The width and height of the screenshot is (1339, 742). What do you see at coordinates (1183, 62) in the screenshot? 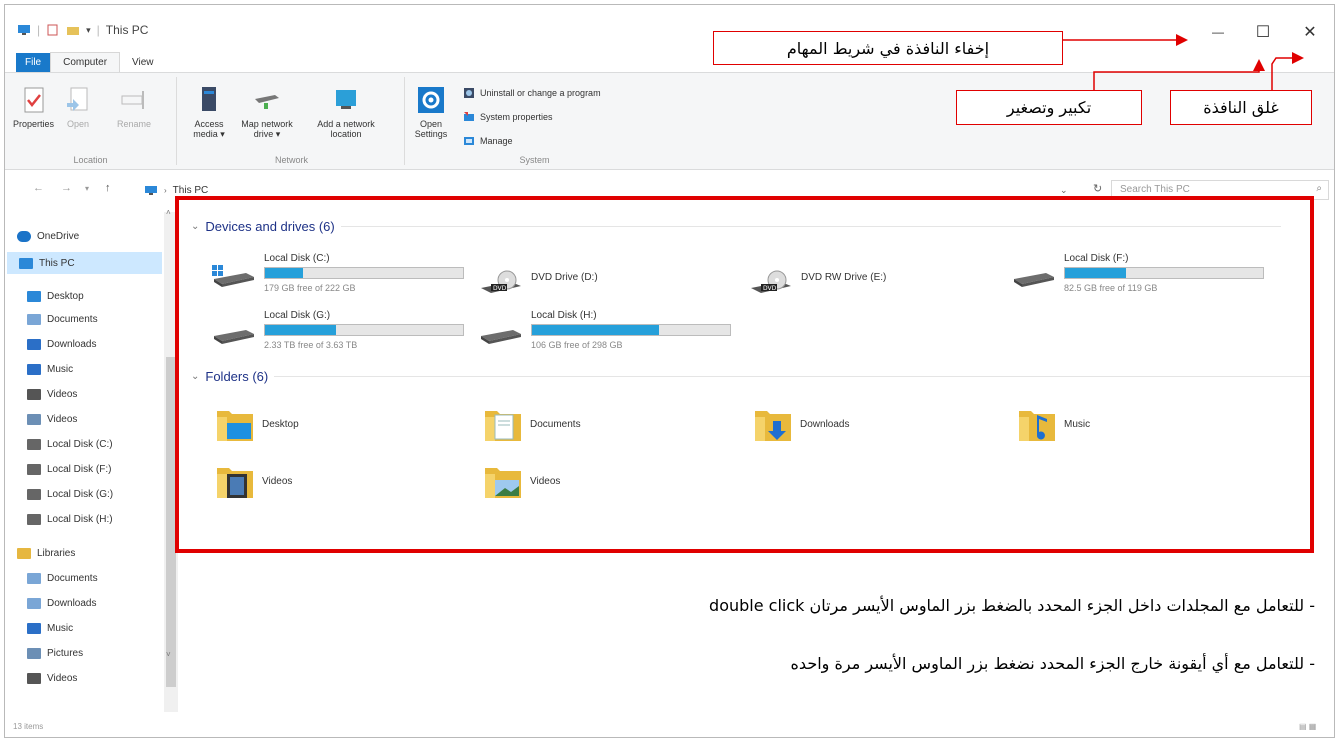
I see `annotation-arrows` at bounding box center [1183, 62].